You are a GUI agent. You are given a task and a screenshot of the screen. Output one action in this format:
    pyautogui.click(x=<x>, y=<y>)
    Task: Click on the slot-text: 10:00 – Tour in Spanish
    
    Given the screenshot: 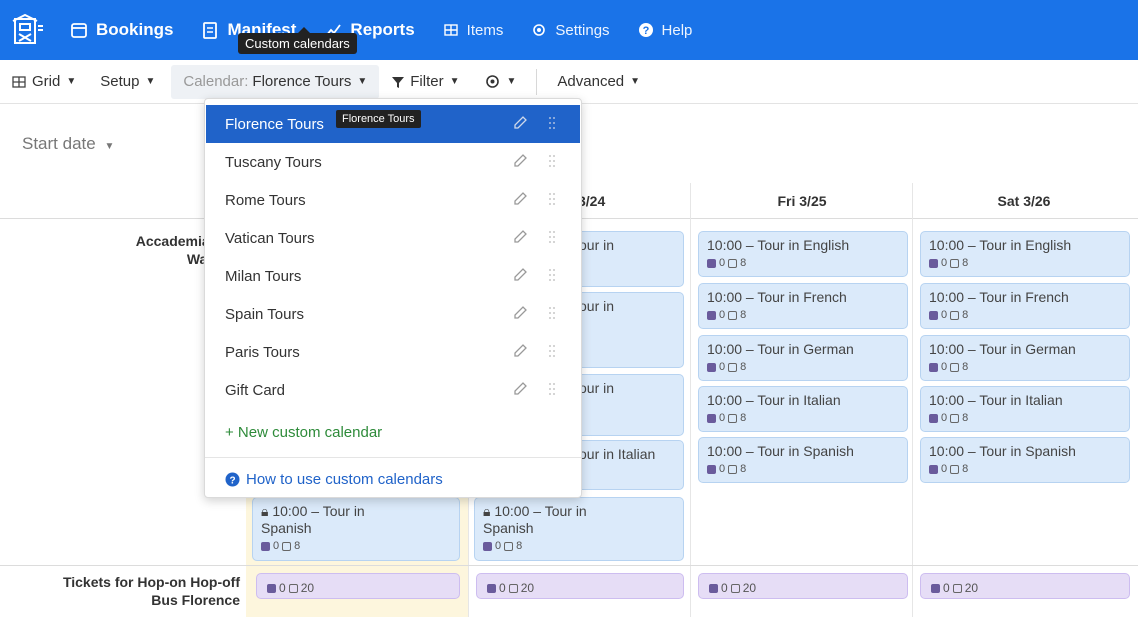 What is the action you would take?
    pyautogui.click(x=780, y=451)
    